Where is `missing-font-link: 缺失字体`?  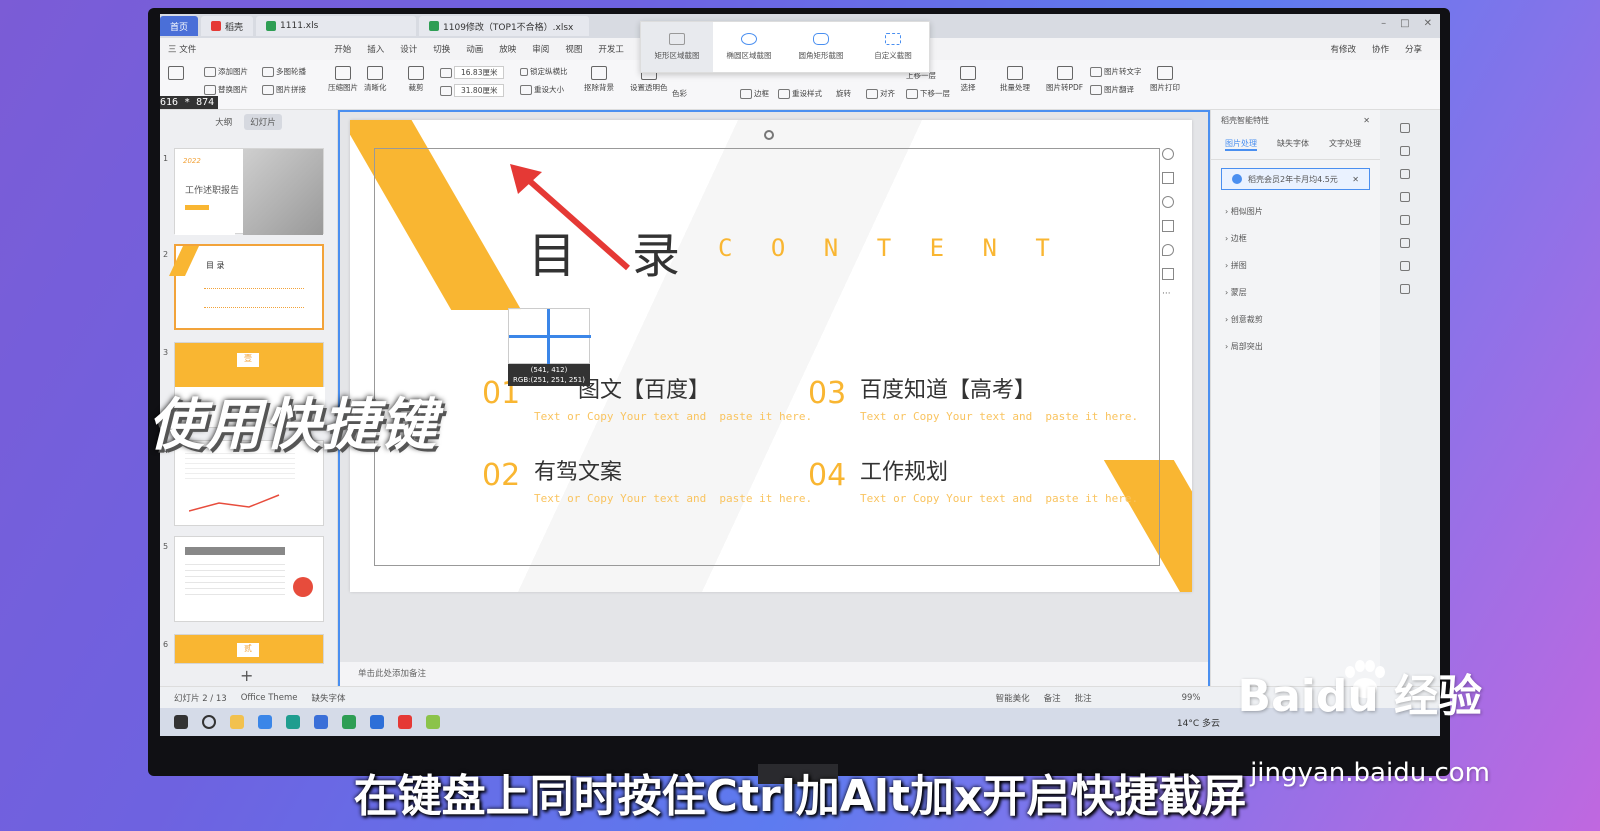 missing-font-link: 缺失字体 is located at coordinates (329, 698).